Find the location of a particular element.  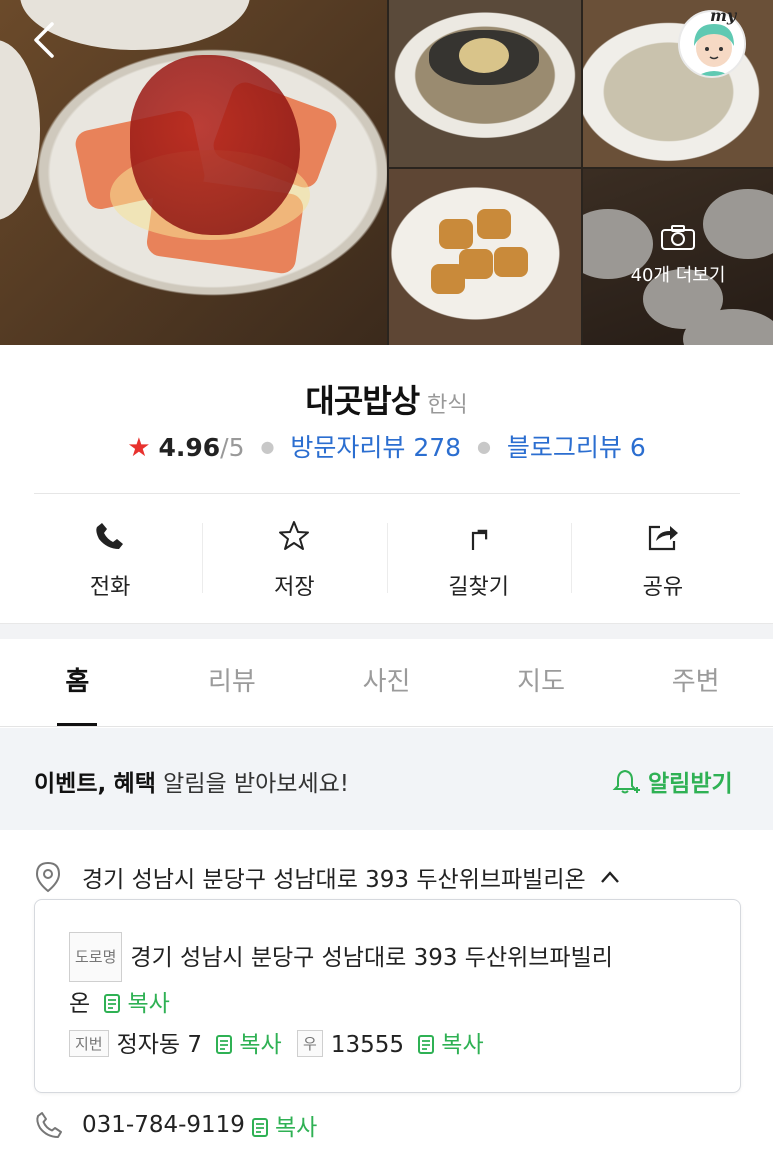

rating-value: 4.96 is located at coordinates (189, 447).